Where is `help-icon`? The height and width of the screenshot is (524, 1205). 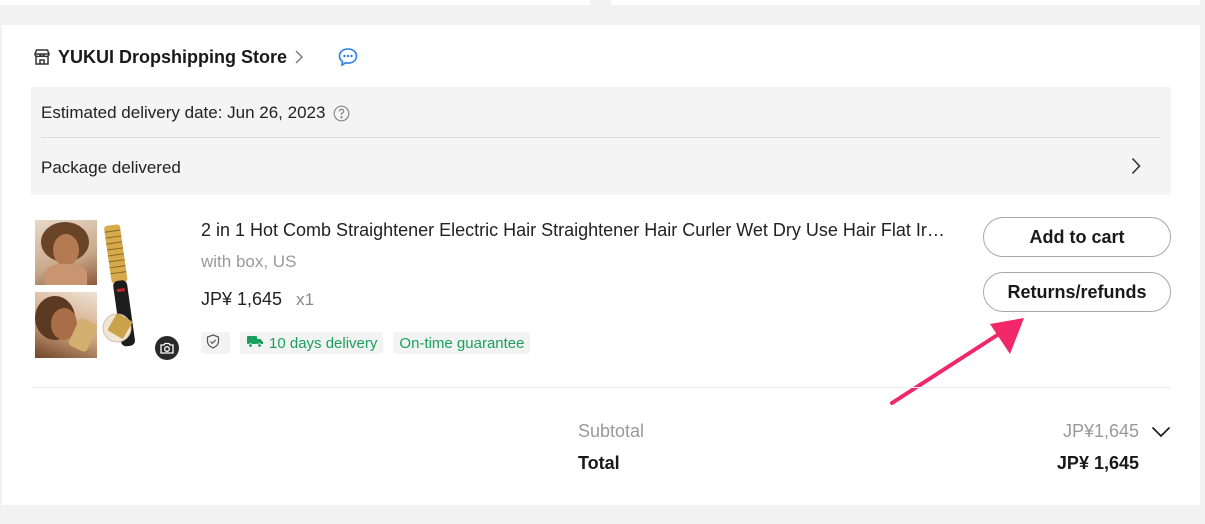
help-icon is located at coordinates (341, 113).